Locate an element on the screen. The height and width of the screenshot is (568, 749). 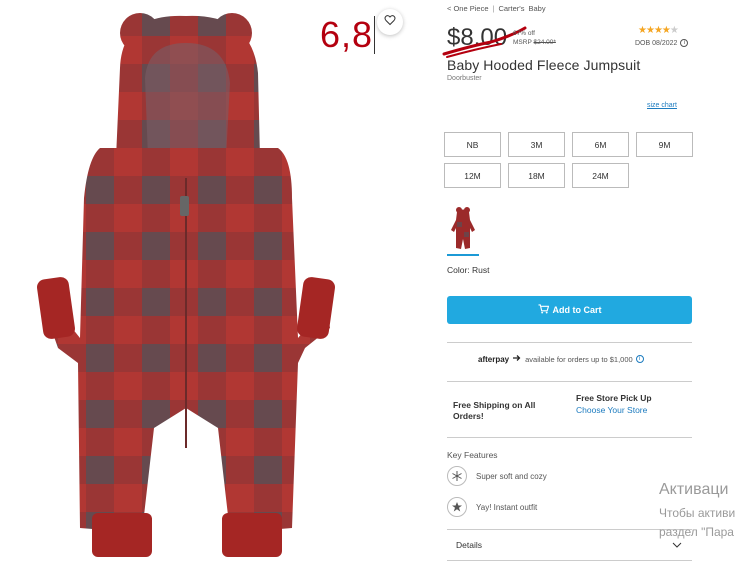
breadcrumb-baby: Baby is located at coordinates (536, 8).